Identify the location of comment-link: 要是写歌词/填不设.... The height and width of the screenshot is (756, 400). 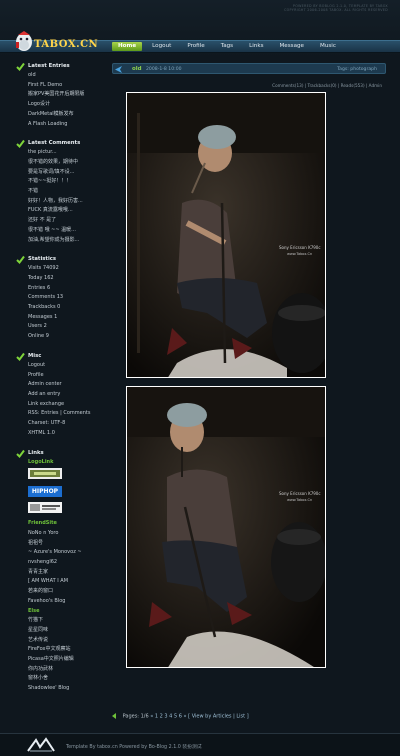
(64, 173).